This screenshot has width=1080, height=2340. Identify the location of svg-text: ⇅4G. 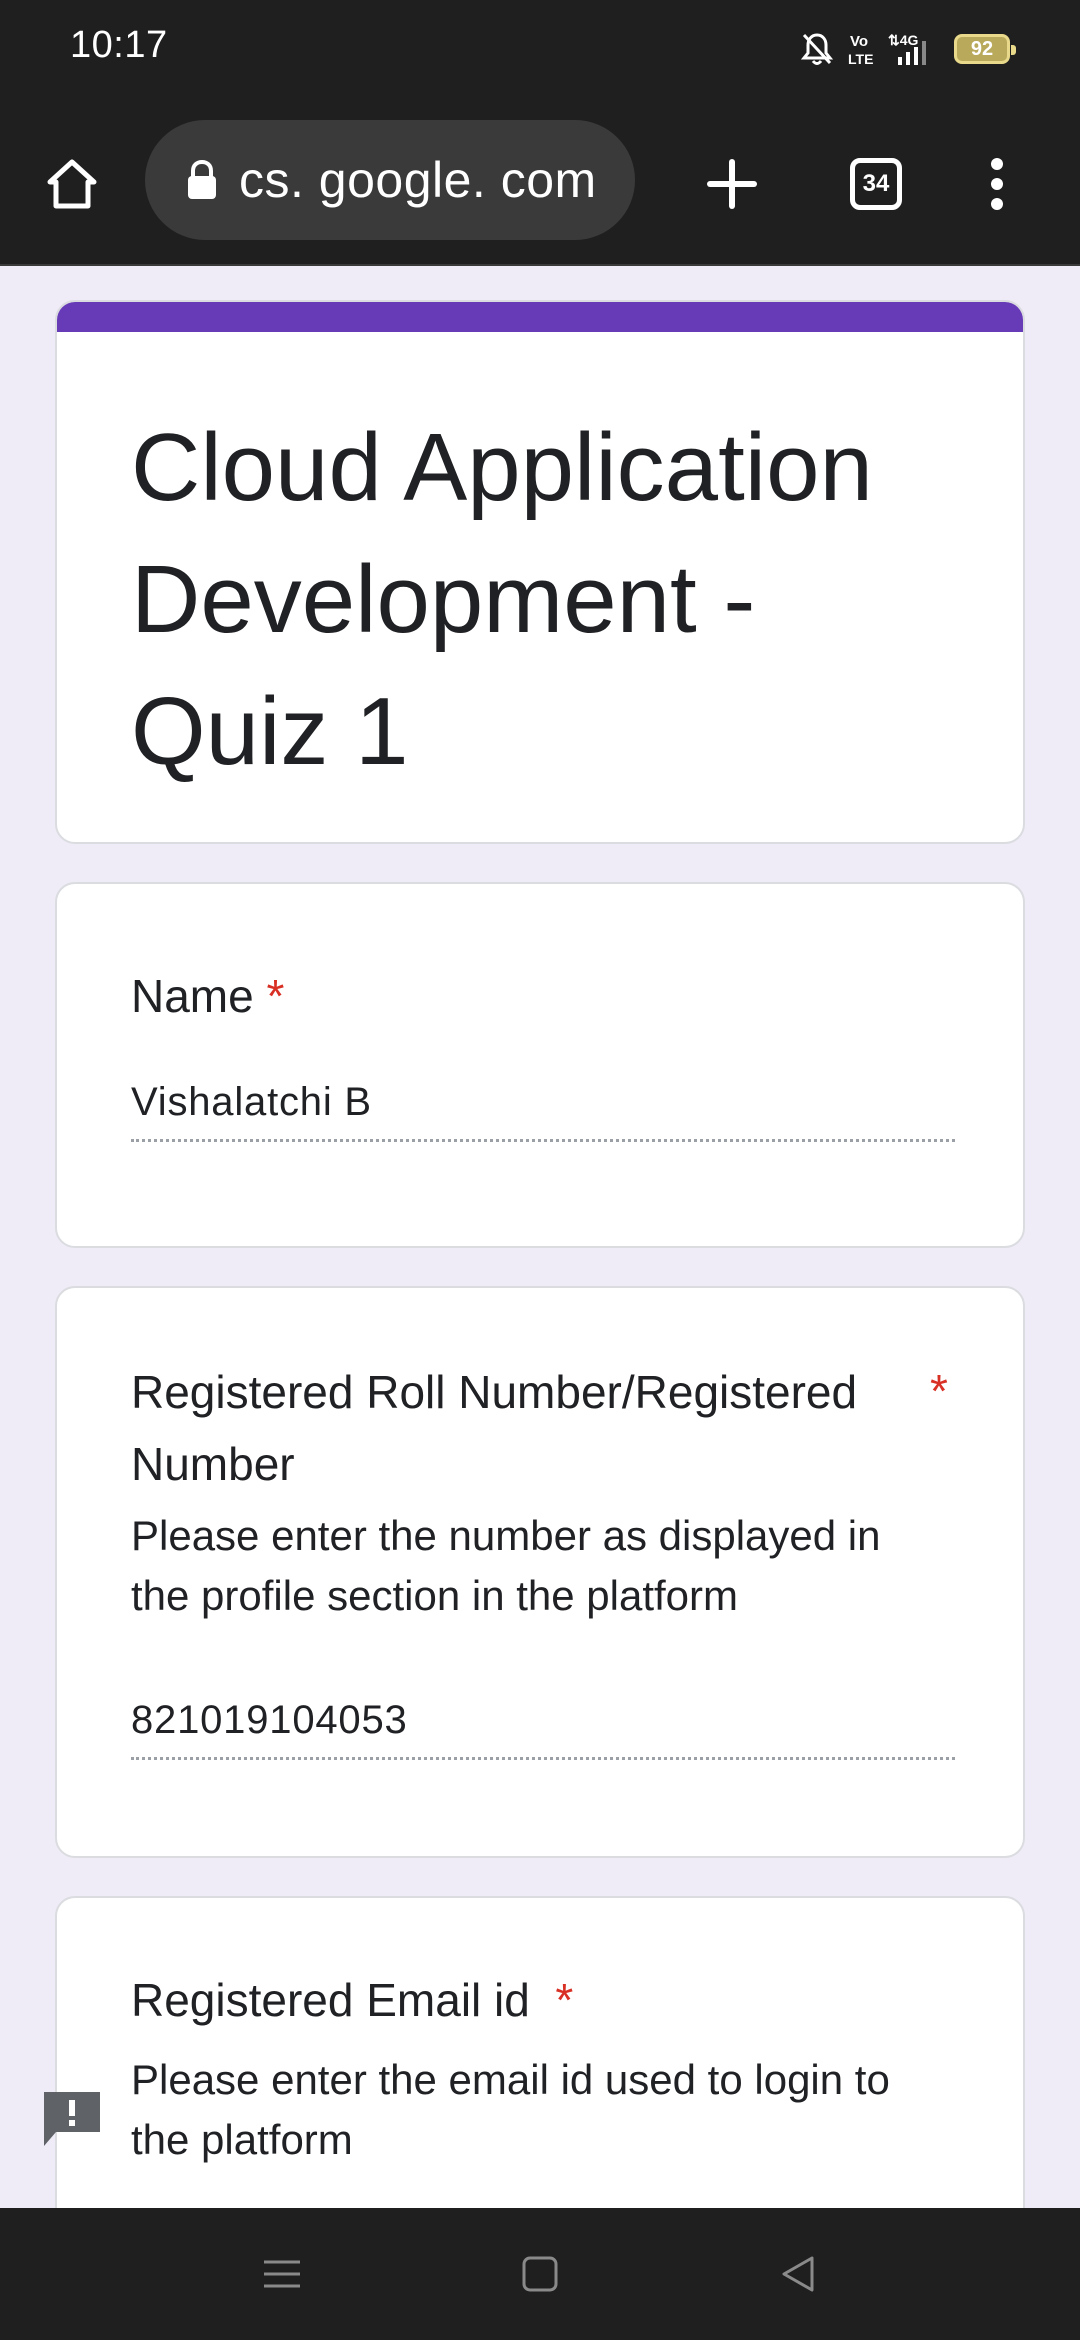
(903, 40).